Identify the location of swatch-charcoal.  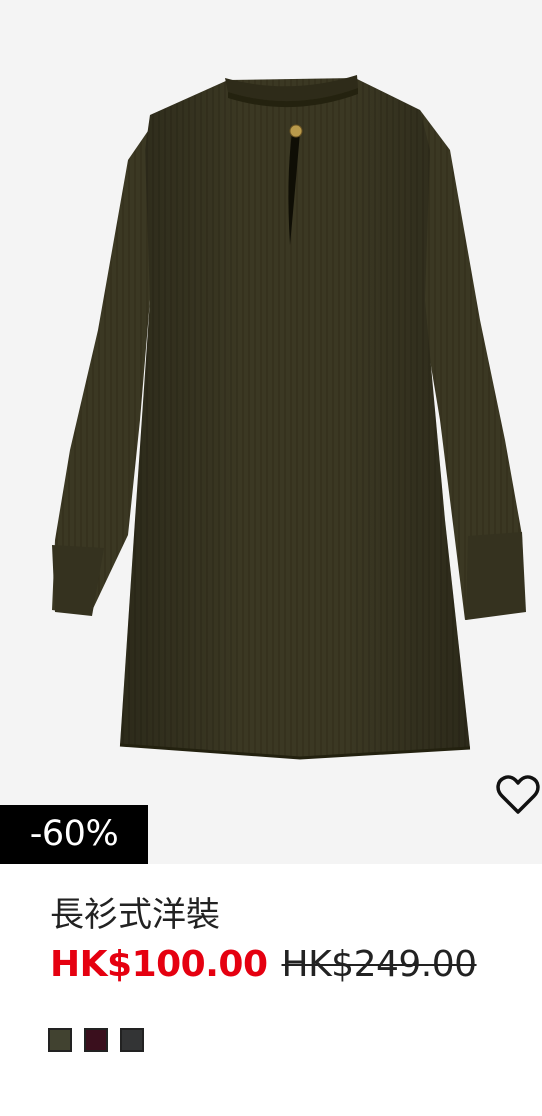
(132, 1040).